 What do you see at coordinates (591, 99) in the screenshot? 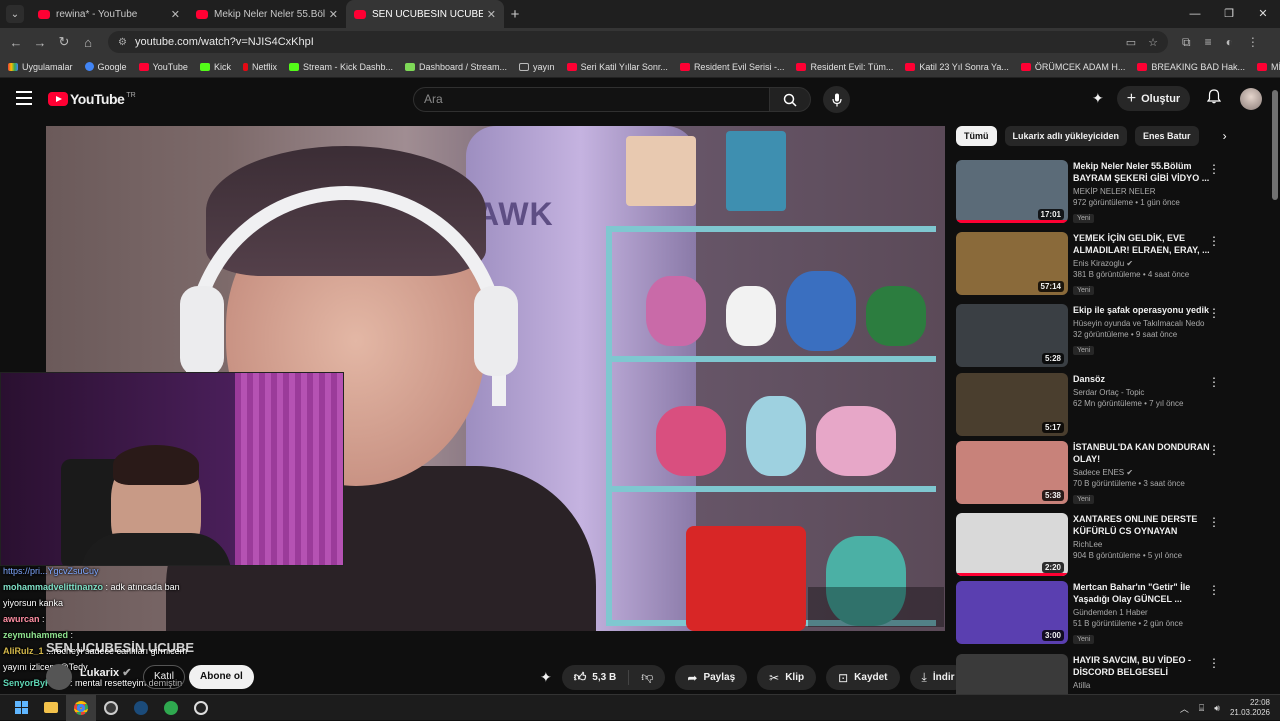
I see `search-input: Ara` at bounding box center [591, 99].